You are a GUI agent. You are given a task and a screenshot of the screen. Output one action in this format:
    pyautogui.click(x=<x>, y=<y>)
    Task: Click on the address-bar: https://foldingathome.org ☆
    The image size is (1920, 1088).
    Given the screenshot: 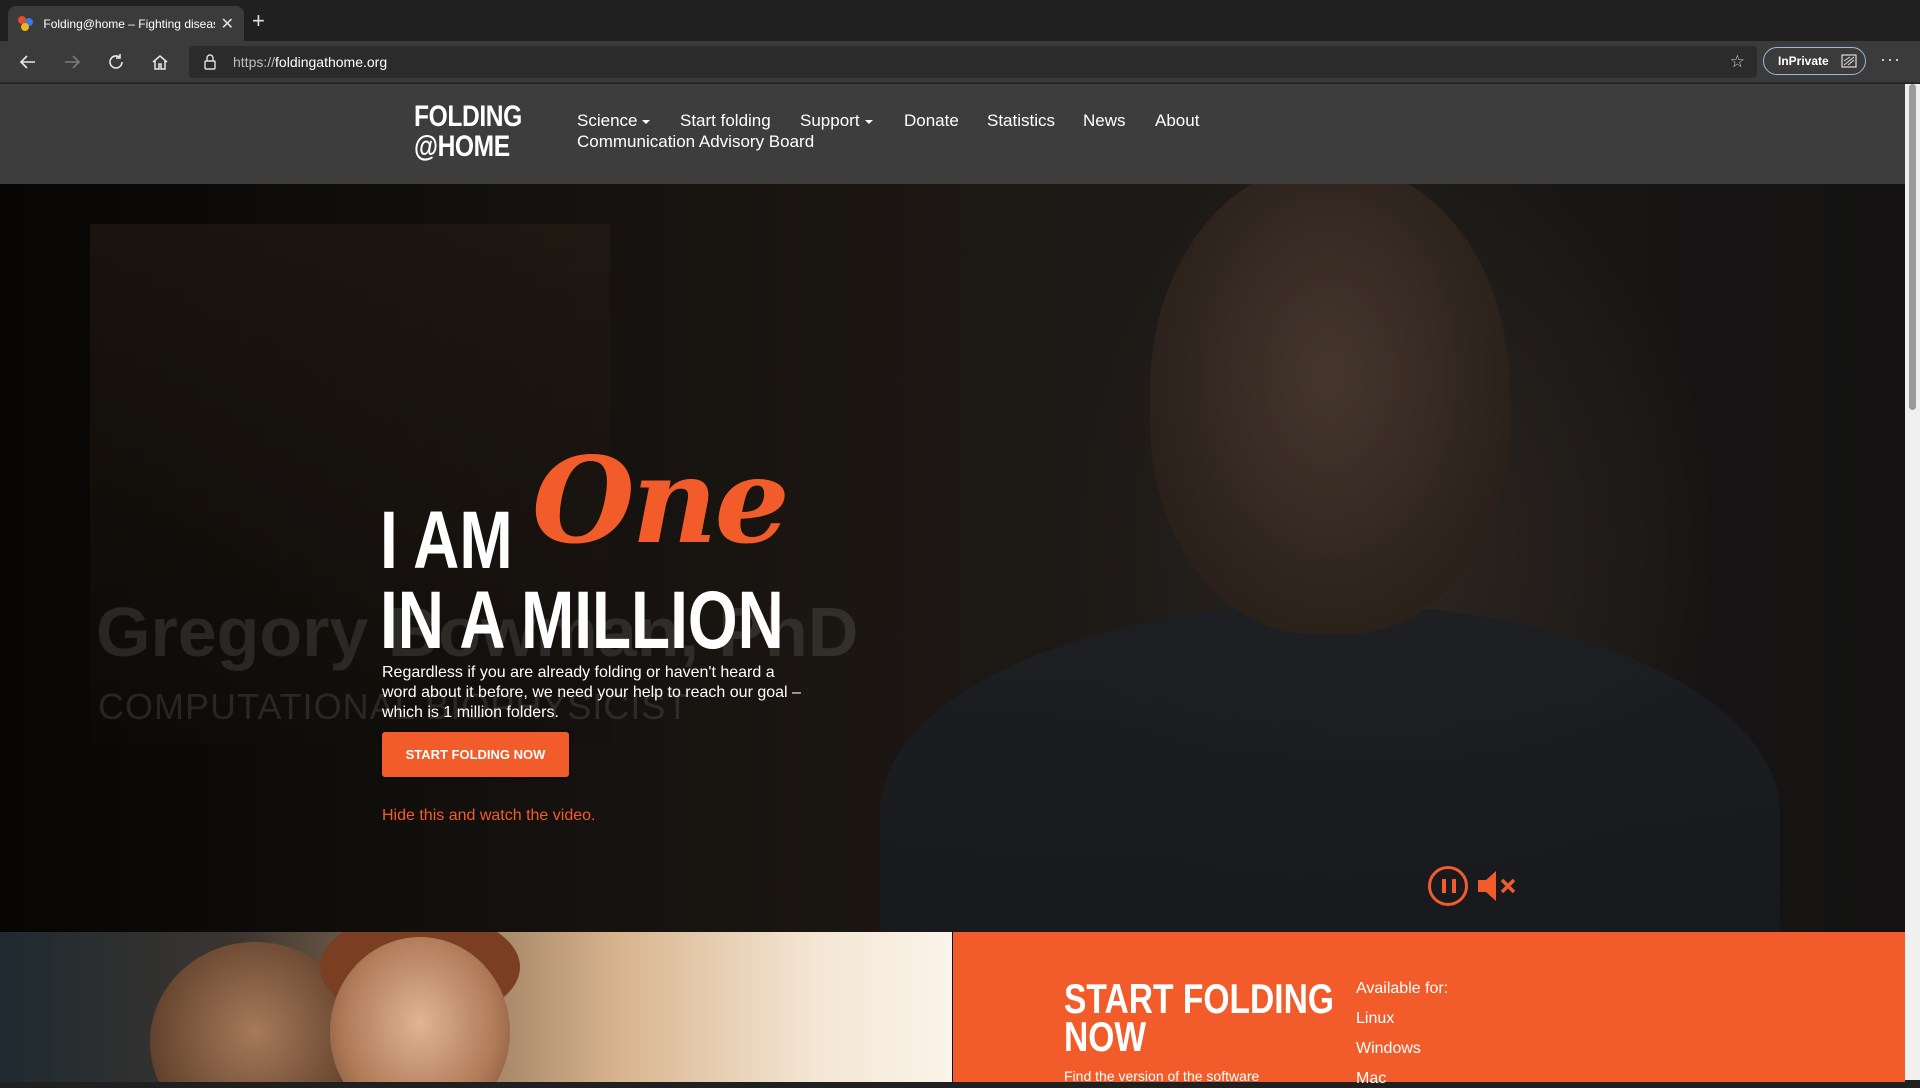 What is the action you would take?
    pyautogui.click(x=973, y=62)
    